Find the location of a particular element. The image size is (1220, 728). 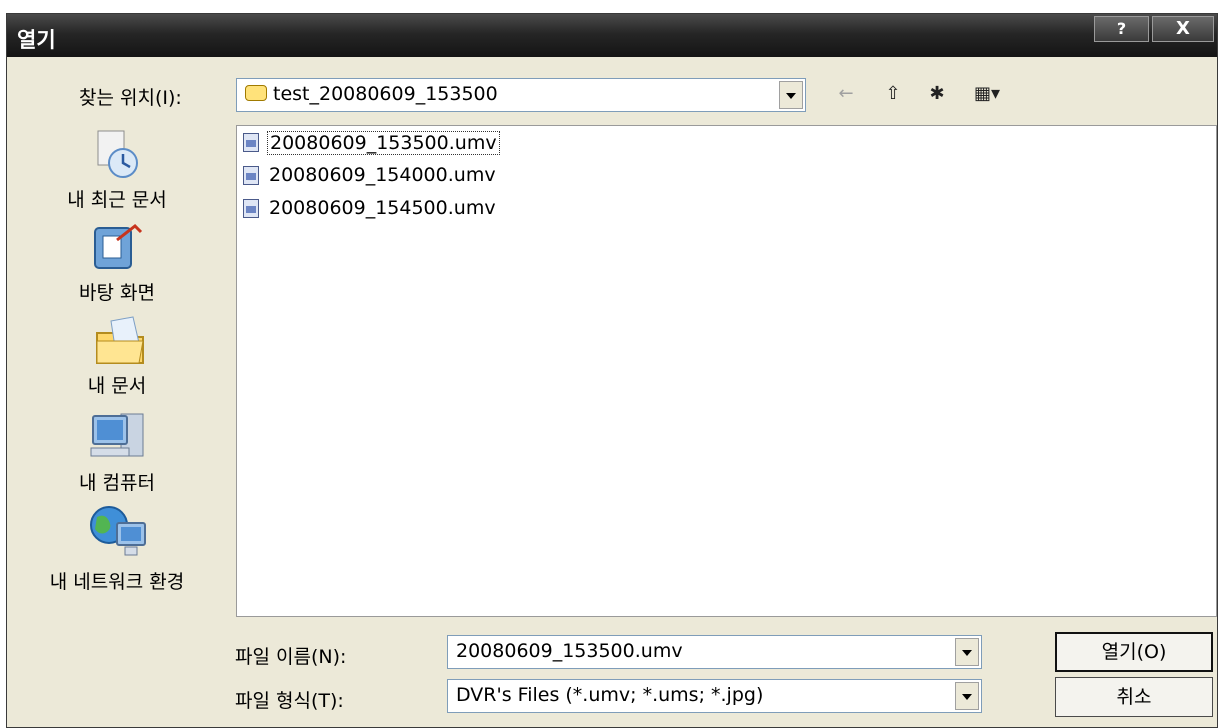

close-button: X is located at coordinates (1183, 29).